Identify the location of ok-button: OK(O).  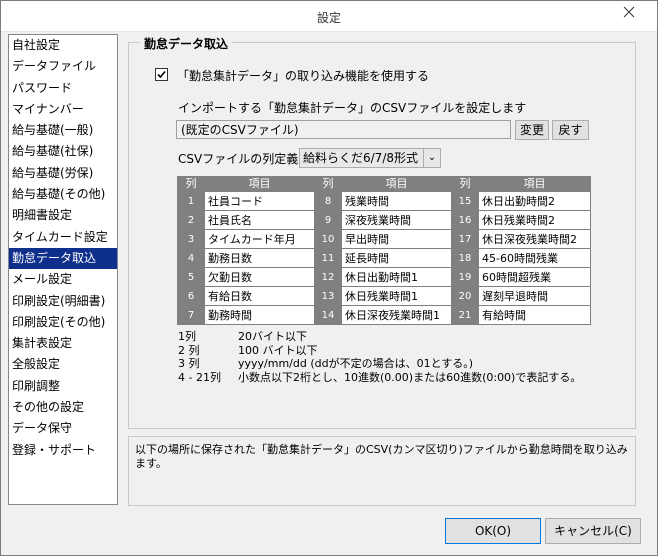
(493, 531).